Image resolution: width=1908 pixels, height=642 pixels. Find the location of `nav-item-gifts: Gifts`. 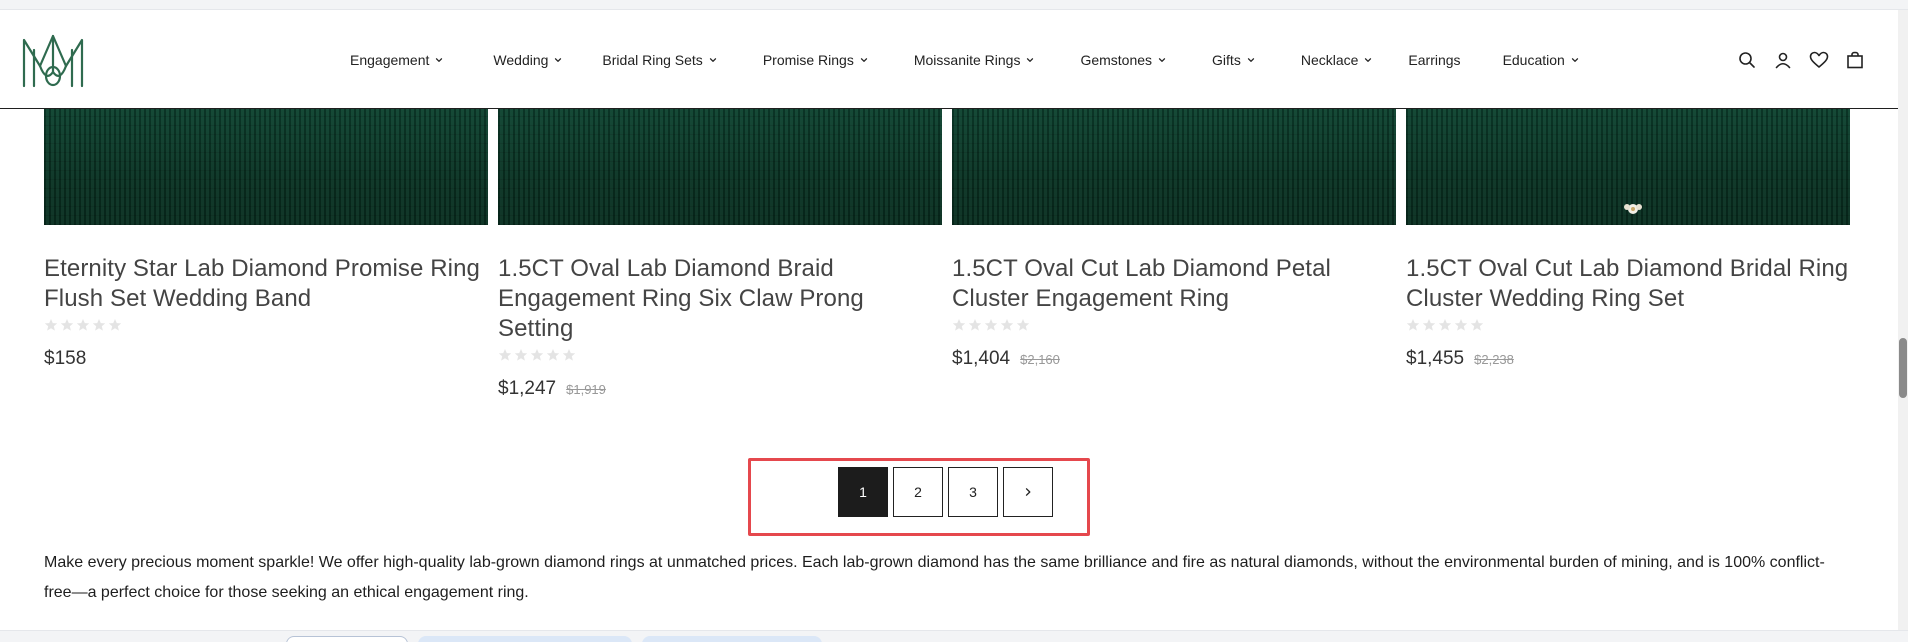

nav-item-gifts: Gifts is located at coordinates (1233, 60).